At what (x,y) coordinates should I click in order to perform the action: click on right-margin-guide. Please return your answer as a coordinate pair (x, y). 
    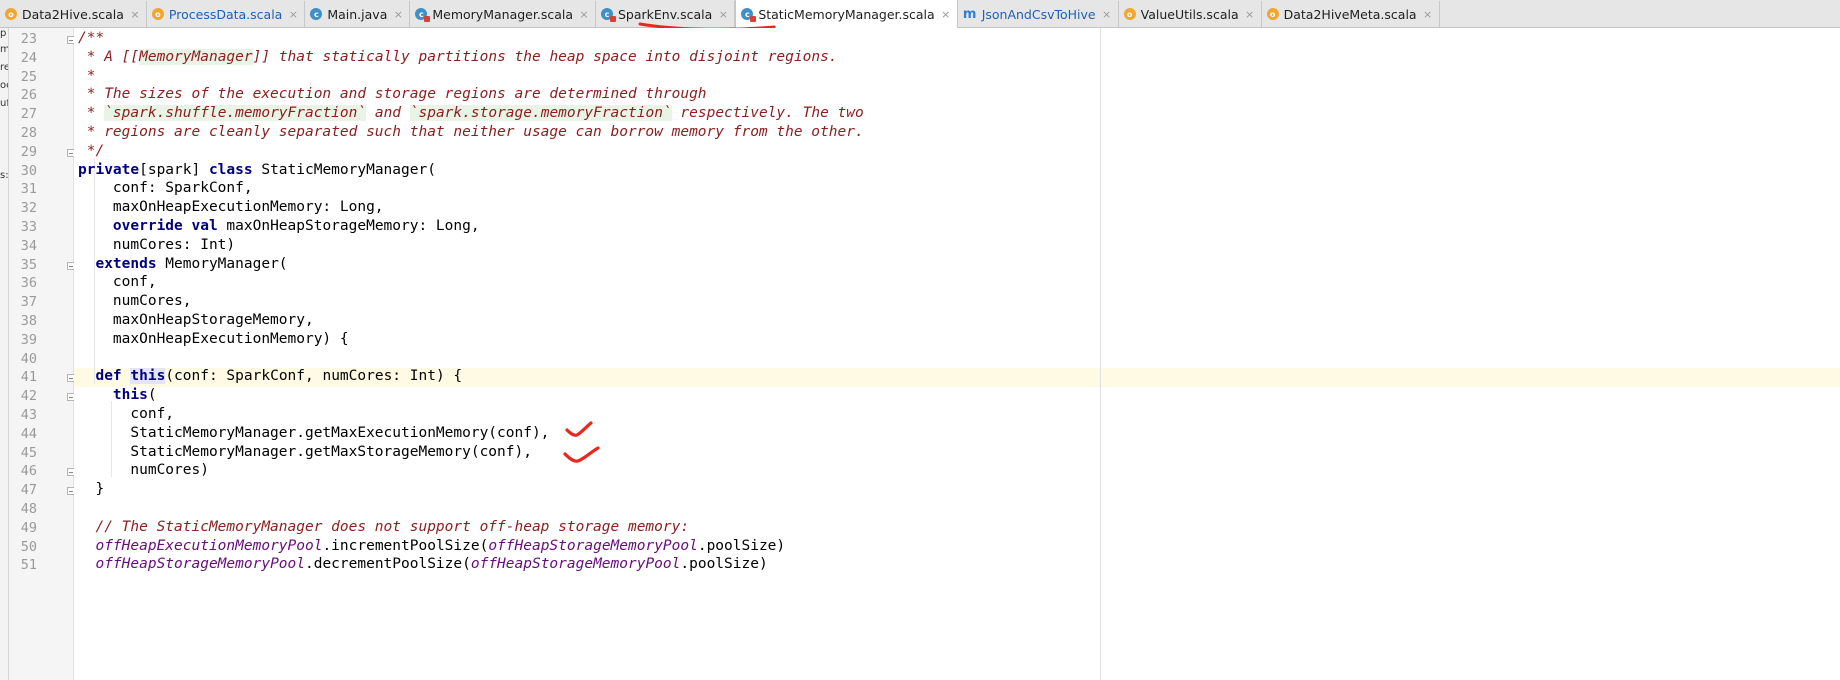
    Looking at the image, I should click on (1100, 354).